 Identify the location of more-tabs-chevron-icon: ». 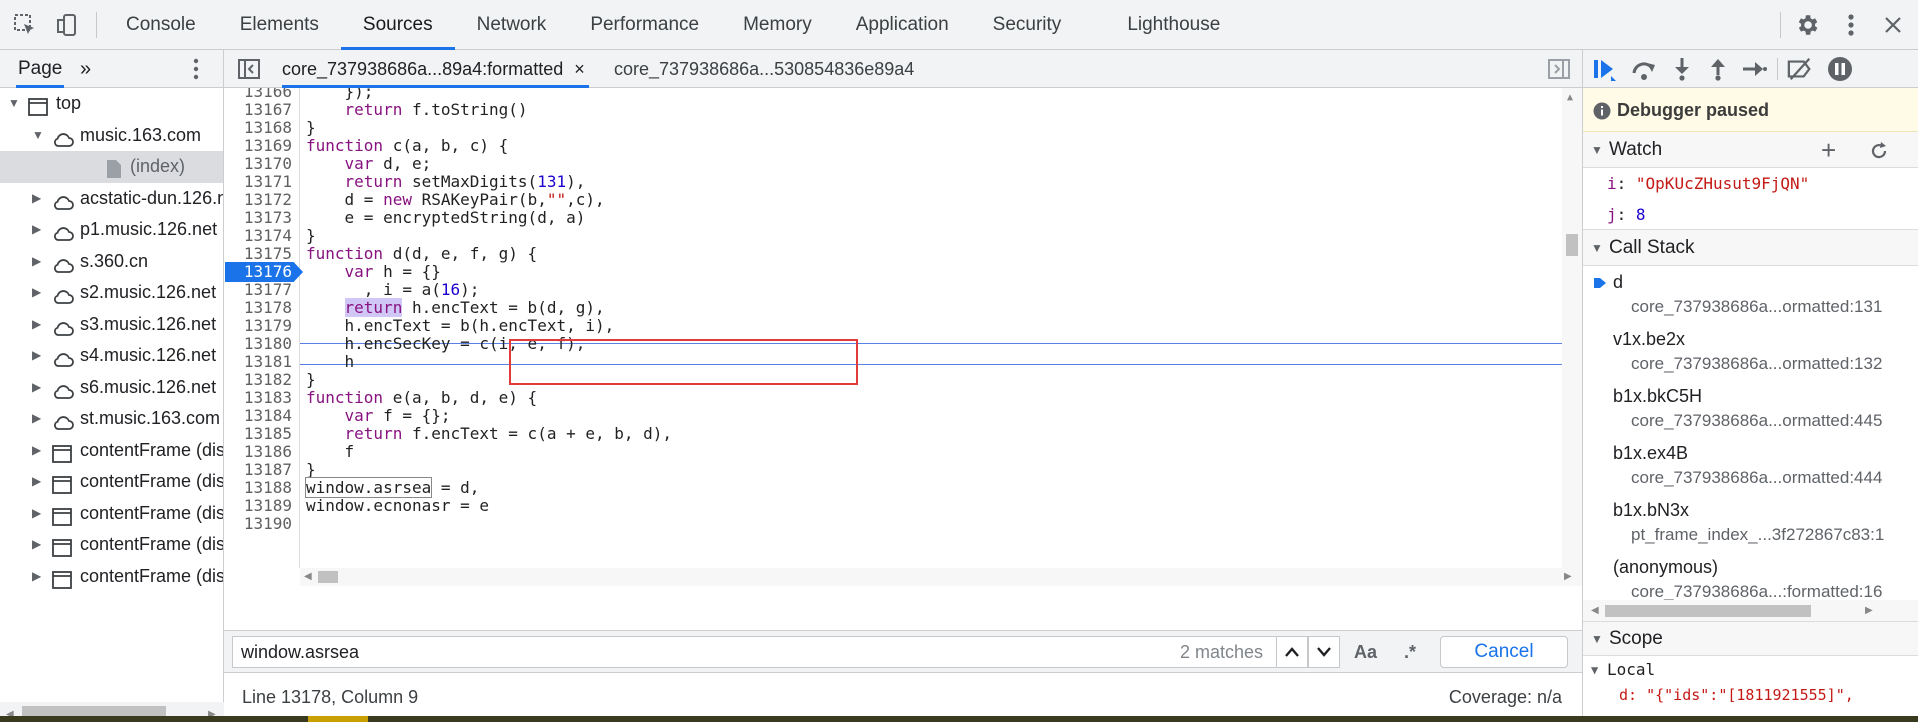
(85, 69).